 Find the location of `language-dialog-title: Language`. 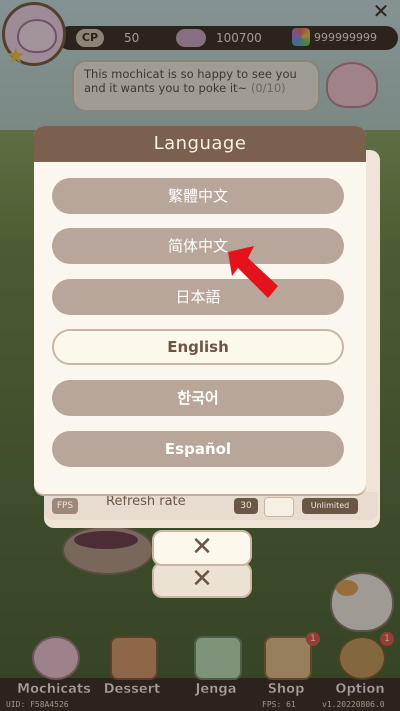

language-dialog-title: Language is located at coordinates (200, 144).